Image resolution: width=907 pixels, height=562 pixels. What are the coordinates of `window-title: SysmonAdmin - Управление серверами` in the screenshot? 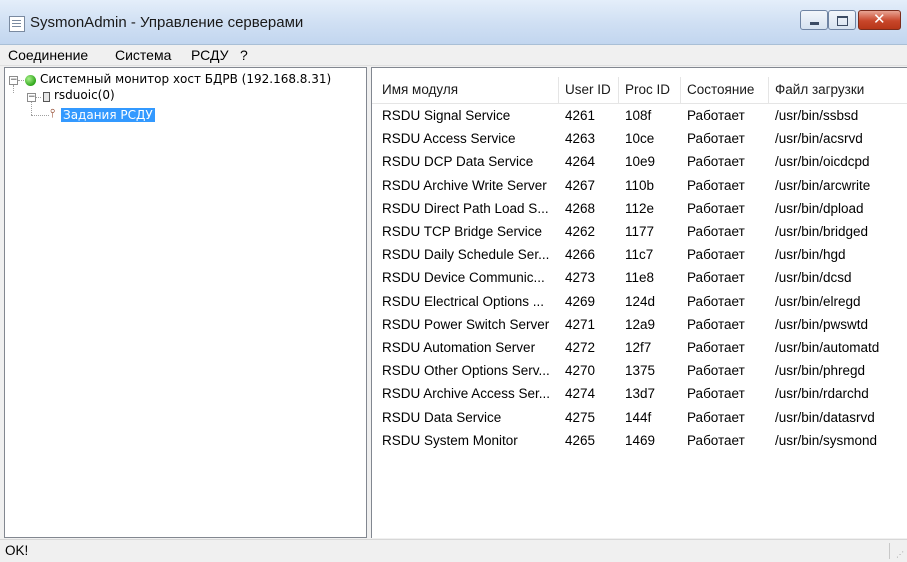 It's located at (167, 22).